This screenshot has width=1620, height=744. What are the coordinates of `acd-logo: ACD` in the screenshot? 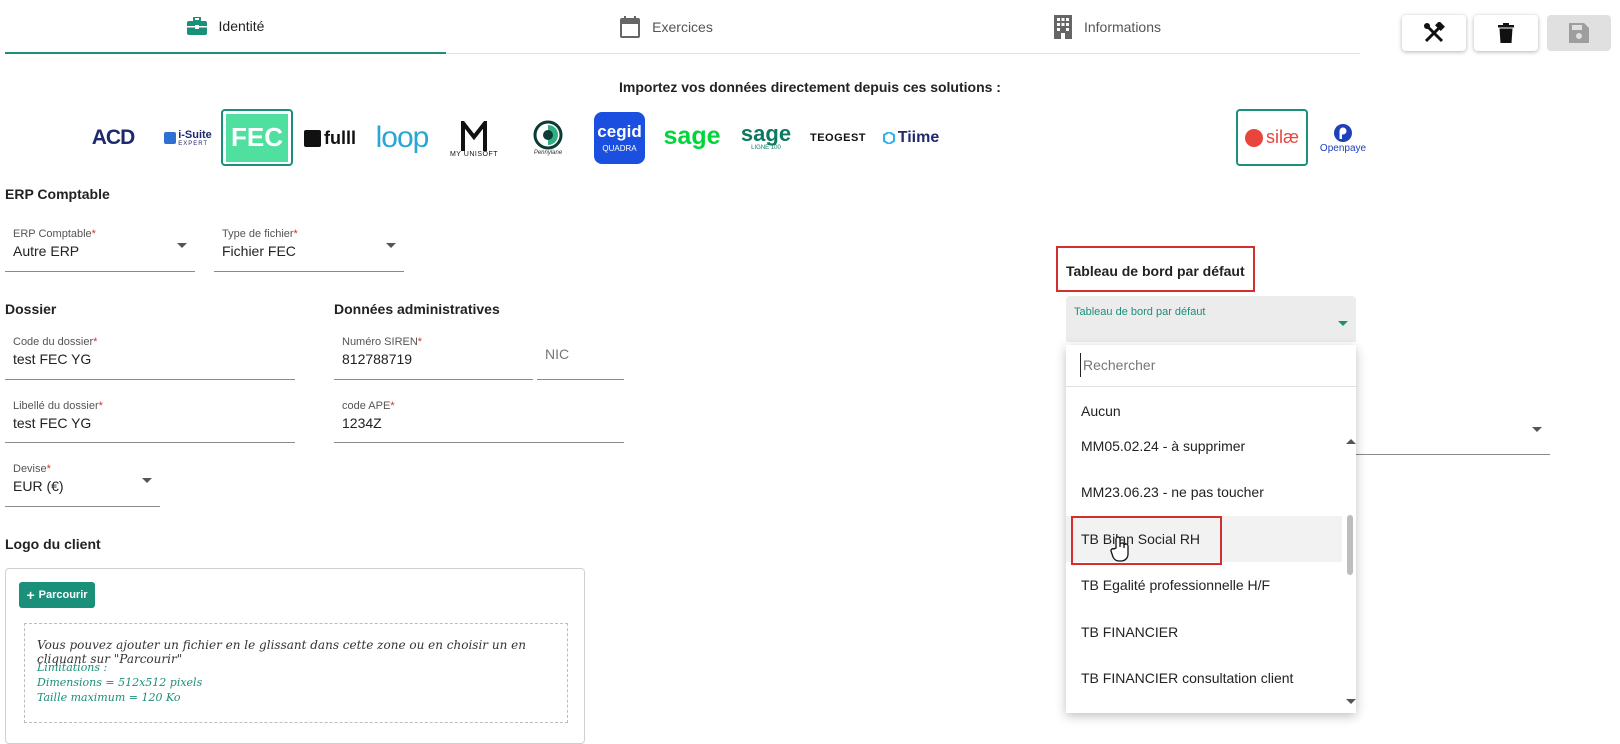 It's located at (113, 138).